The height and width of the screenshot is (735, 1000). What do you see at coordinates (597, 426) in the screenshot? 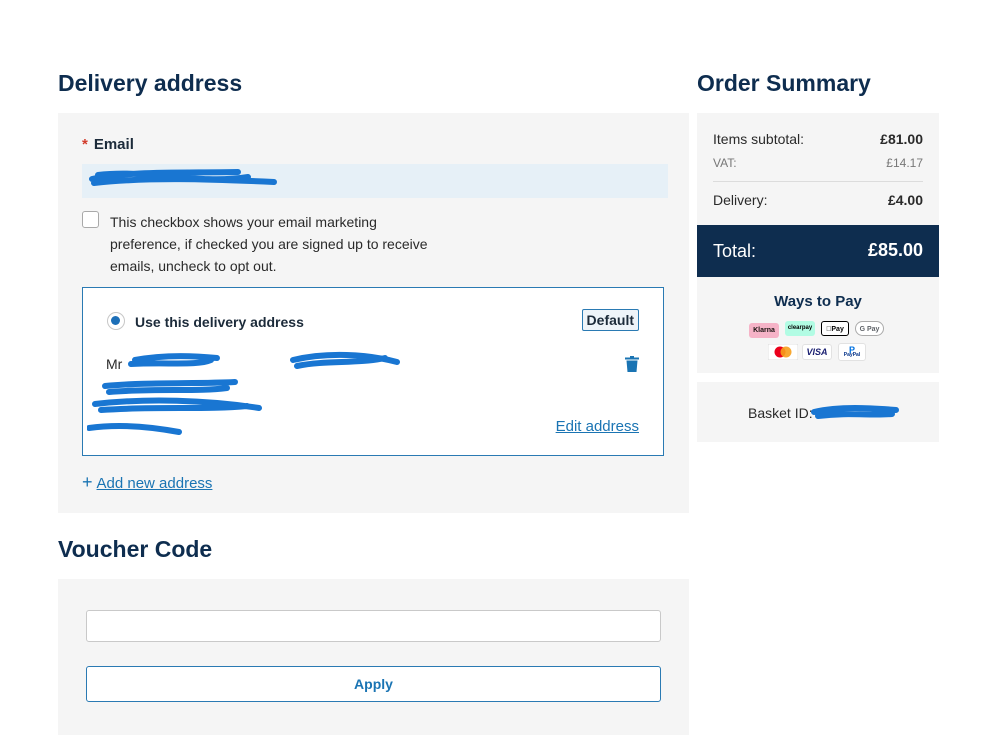
I see `edit-address-link: Edit address` at bounding box center [597, 426].